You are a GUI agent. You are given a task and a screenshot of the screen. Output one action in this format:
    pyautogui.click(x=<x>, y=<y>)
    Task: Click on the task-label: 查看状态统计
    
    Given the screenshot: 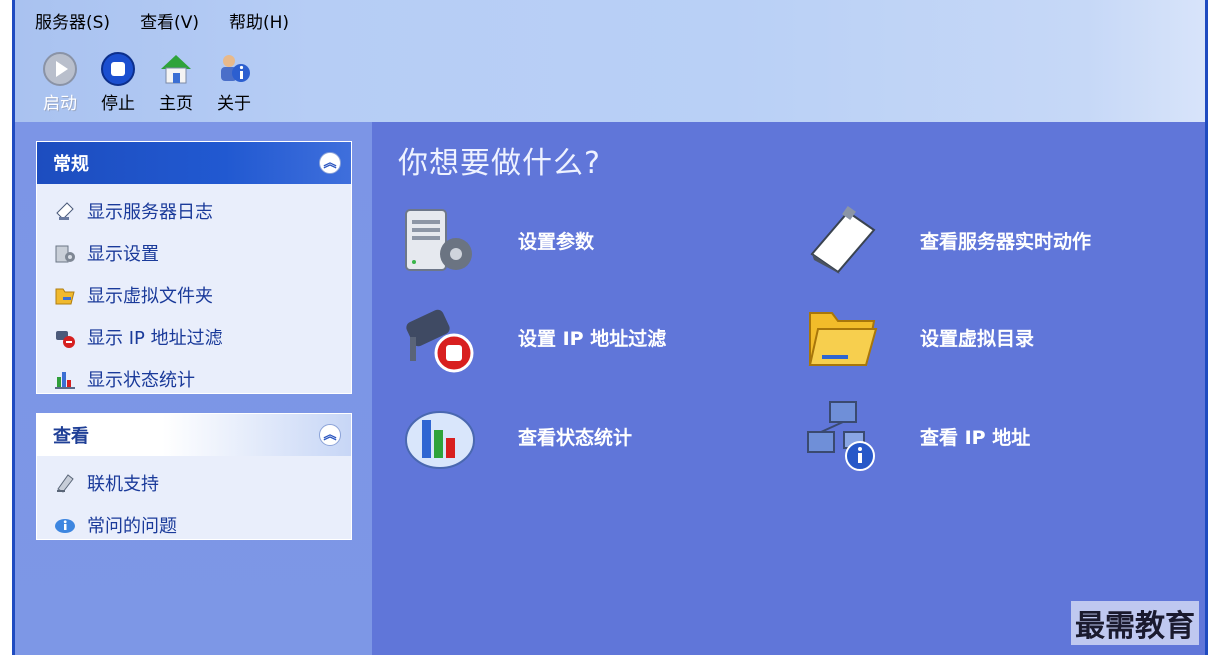 What is the action you would take?
    pyautogui.click(x=575, y=437)
    